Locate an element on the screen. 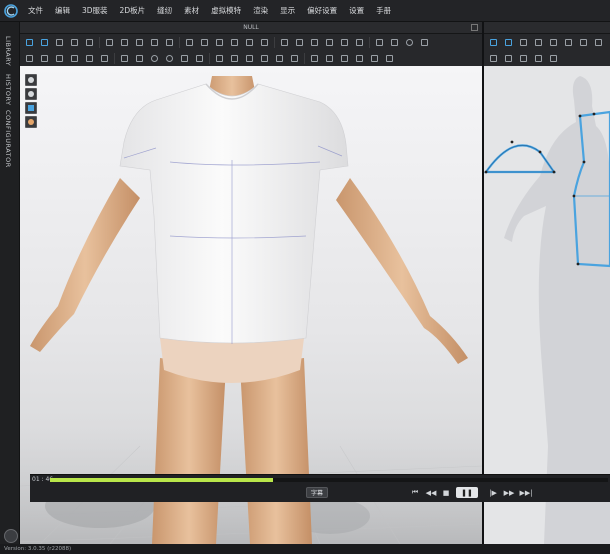 The height and width of the screenshot is (554, 610). transform-pattern-icon is located at coordinates (44, 42).